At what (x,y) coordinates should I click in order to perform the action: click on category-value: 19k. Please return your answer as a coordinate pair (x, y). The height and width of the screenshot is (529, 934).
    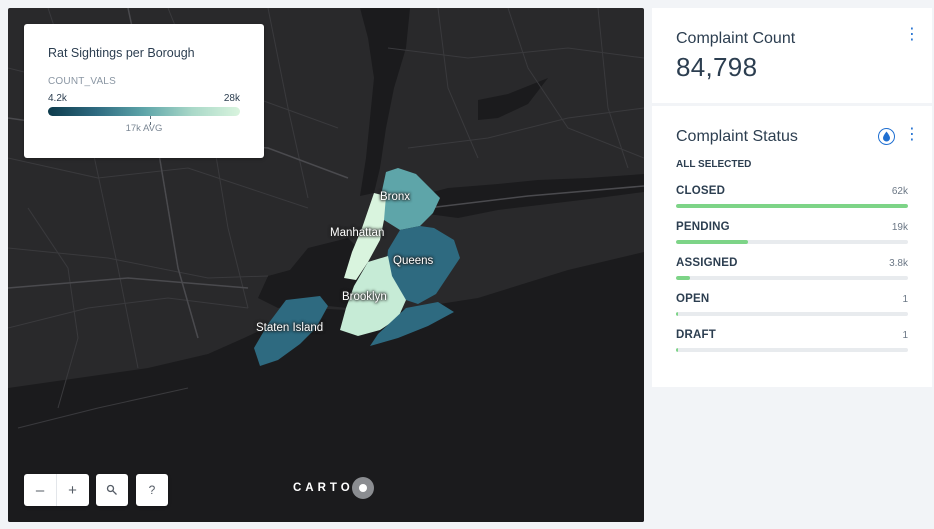
    Looking at the image, I should click on (899, 227).